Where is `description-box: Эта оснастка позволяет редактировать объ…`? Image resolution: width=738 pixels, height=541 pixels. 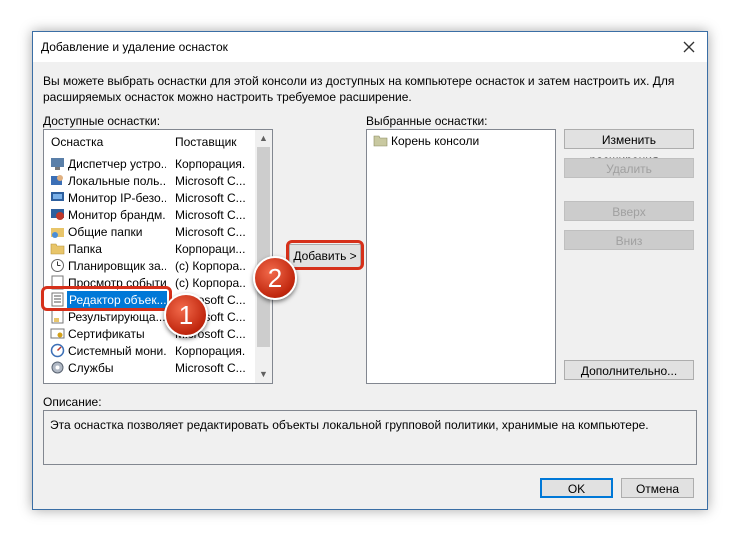
description-box: Эта оснастка позволяет редактировать объ… is located at coordinates (370, 437).